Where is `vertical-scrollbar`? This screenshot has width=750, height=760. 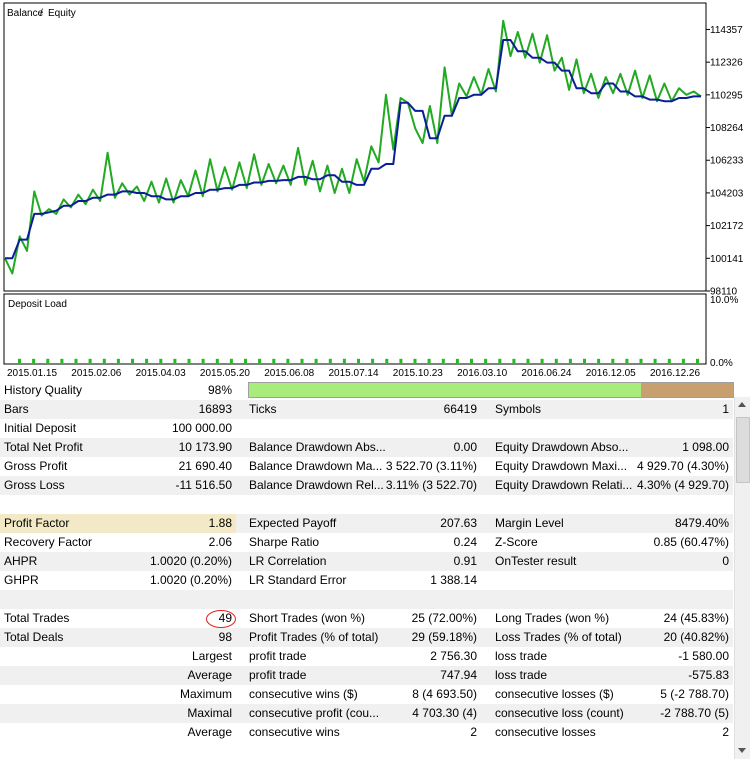 vertical-scrollbar is located at coordinates (742, 578).